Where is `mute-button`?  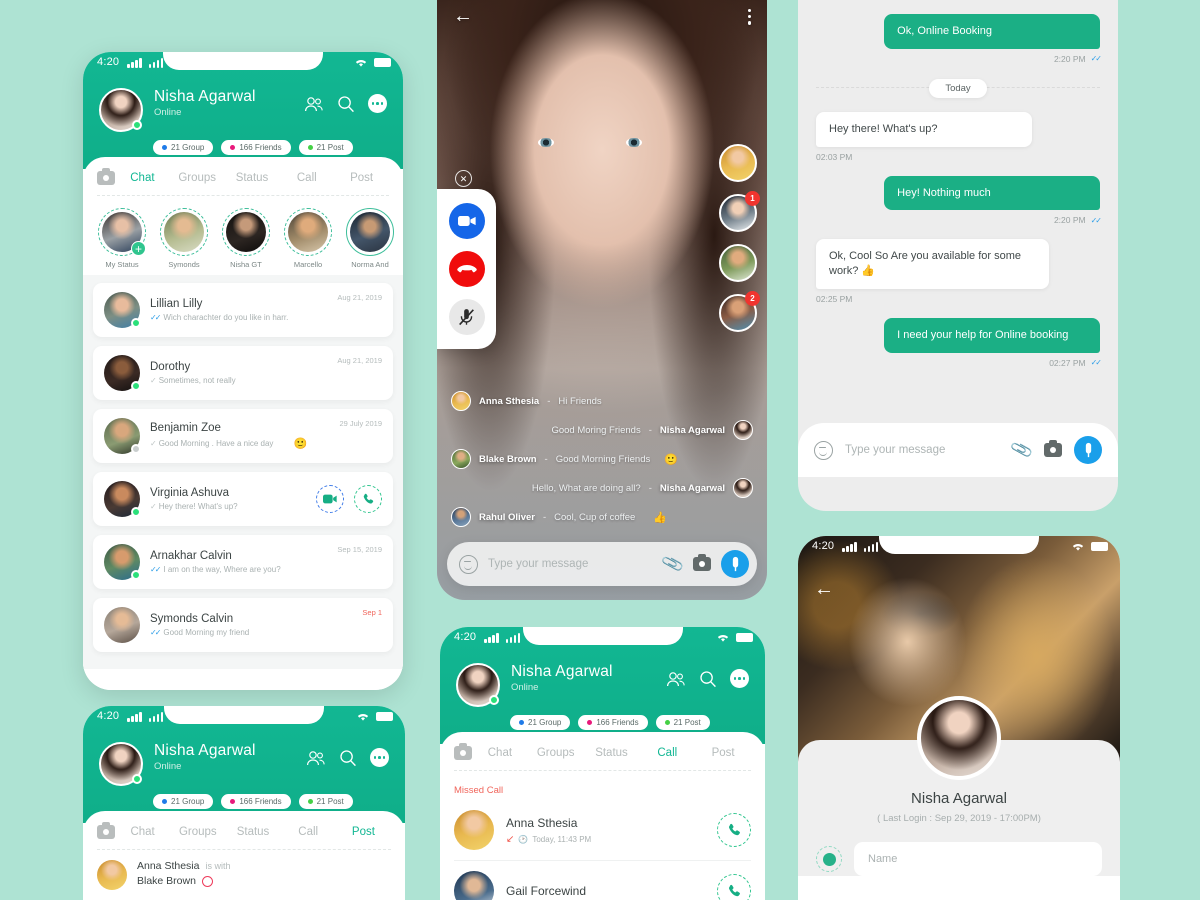
mute-button is located at coordinates (466, 317).